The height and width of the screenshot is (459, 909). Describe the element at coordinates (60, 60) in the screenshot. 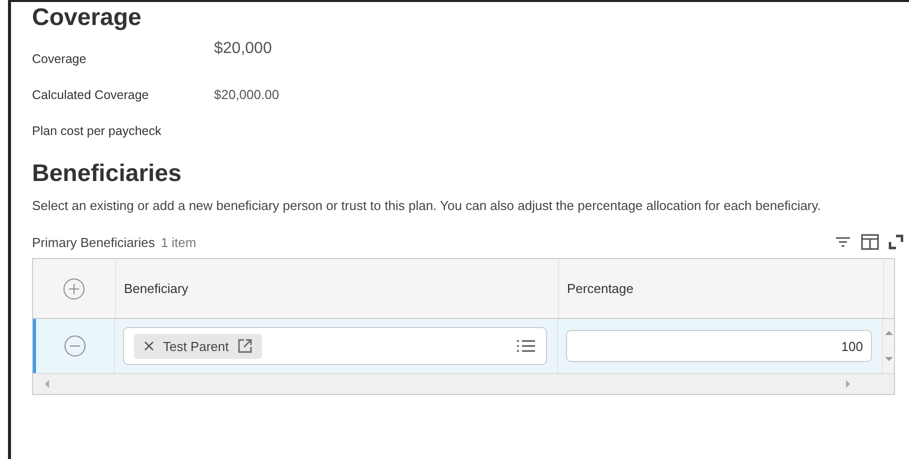

I see `field-label: Coverage` at that location.